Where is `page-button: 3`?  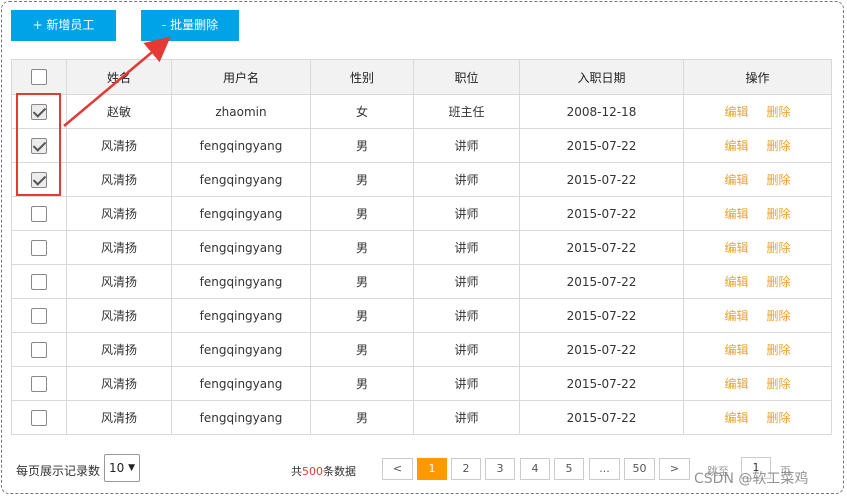 page-button: 3 is located at coordinates (500, 469).